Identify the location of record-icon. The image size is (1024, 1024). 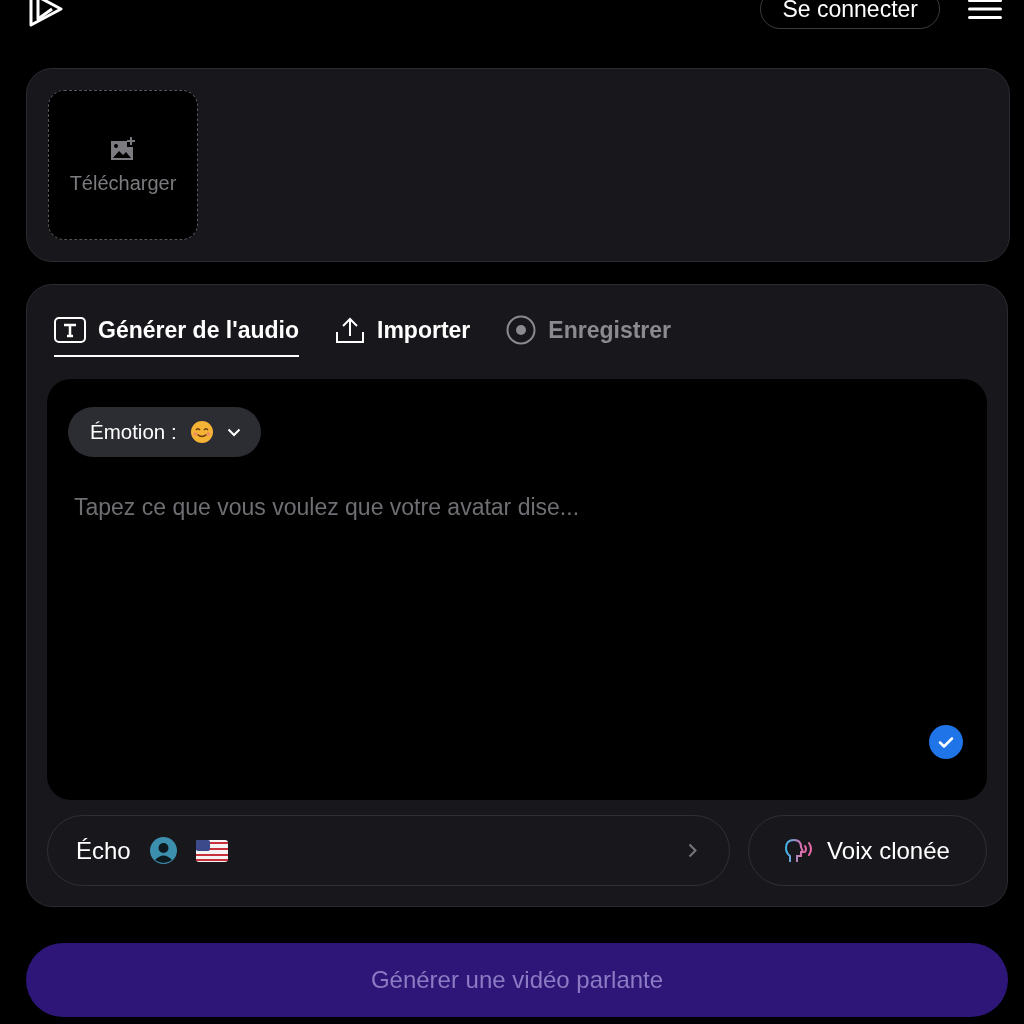
(521, 330).